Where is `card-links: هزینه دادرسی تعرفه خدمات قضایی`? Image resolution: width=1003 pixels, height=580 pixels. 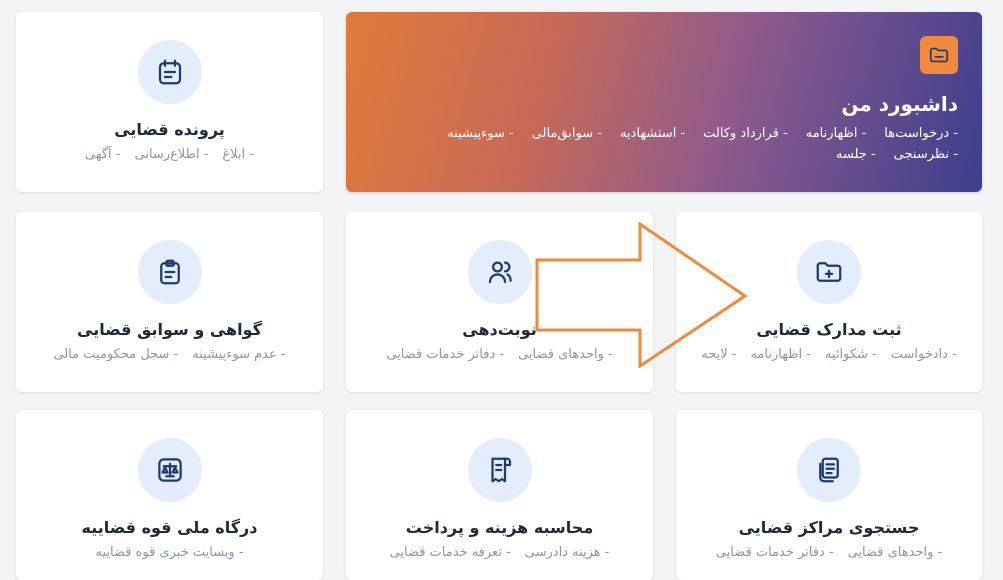 card-links: هزینه دادرسی تعرفه خدمات قضایی is located at coordinates (499, 552).